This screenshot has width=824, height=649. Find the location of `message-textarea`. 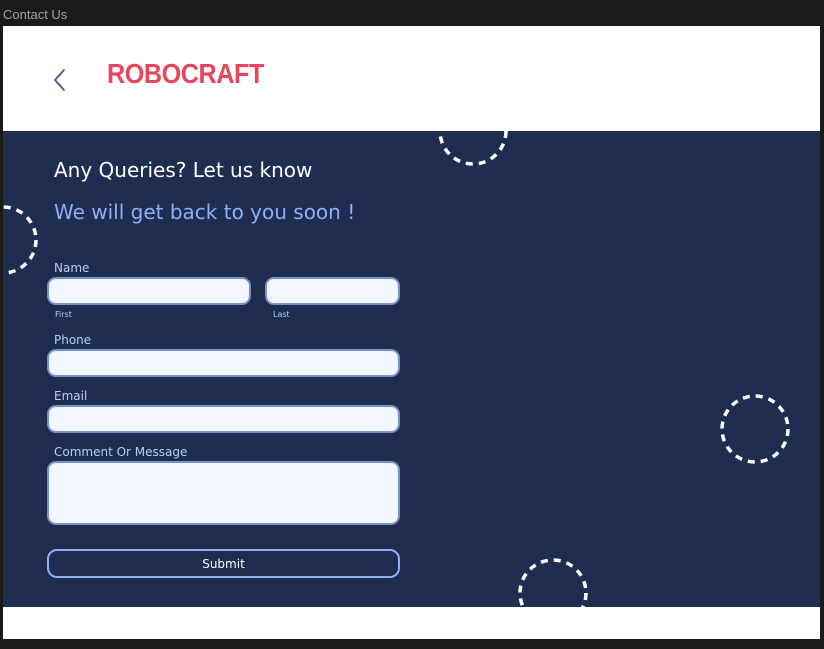

message-textarea is located at coordinates (223, 493).